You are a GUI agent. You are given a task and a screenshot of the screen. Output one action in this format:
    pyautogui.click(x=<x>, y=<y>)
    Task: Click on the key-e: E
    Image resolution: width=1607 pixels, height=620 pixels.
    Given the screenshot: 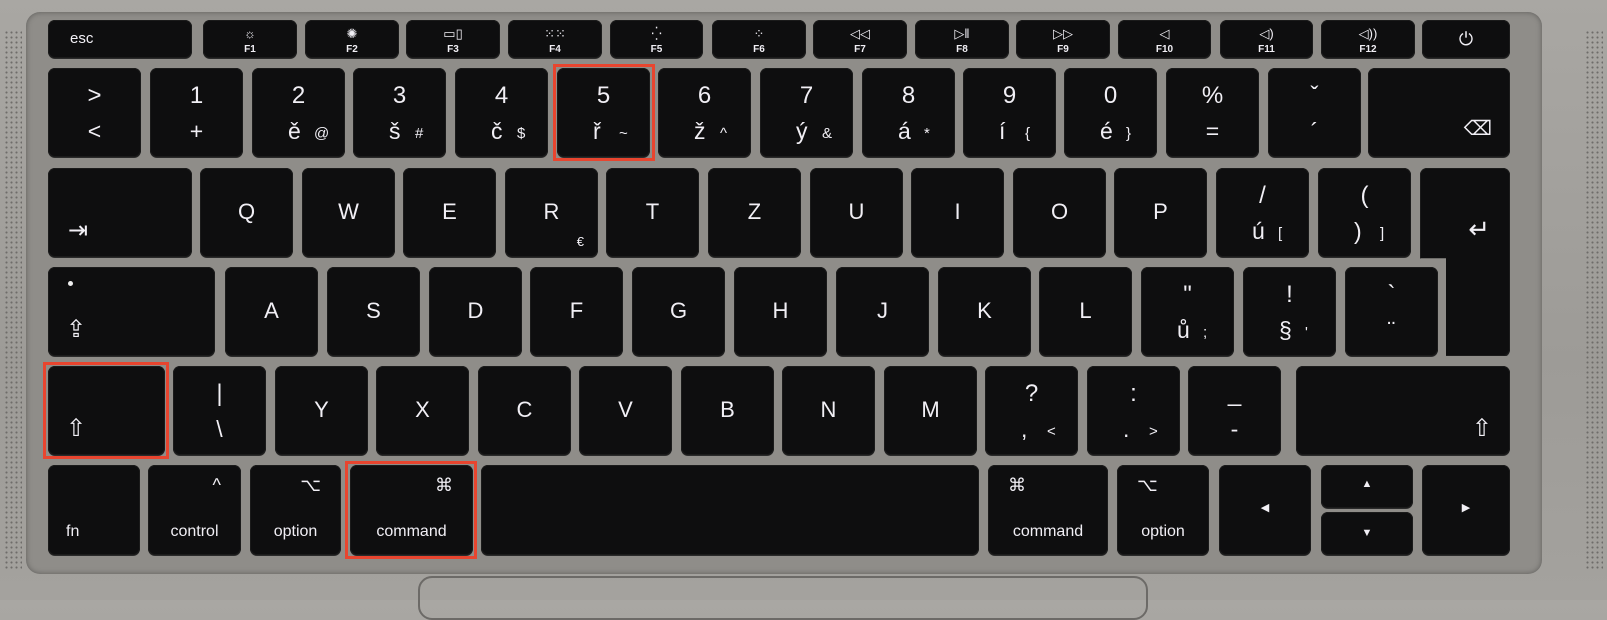 What is the action you would take?
    pyautogui.click(x=449, y=212)
    